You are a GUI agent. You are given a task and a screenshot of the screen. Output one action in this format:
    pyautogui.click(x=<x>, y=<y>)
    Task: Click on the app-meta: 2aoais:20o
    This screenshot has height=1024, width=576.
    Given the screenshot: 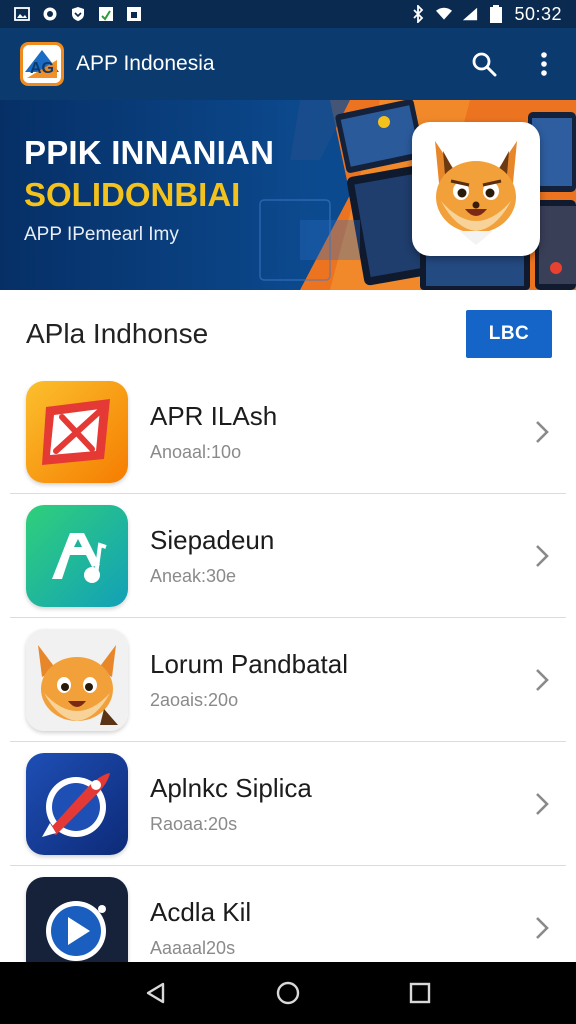 What is the action you would take?
    pyautogui.click(x=194, y=700)
    